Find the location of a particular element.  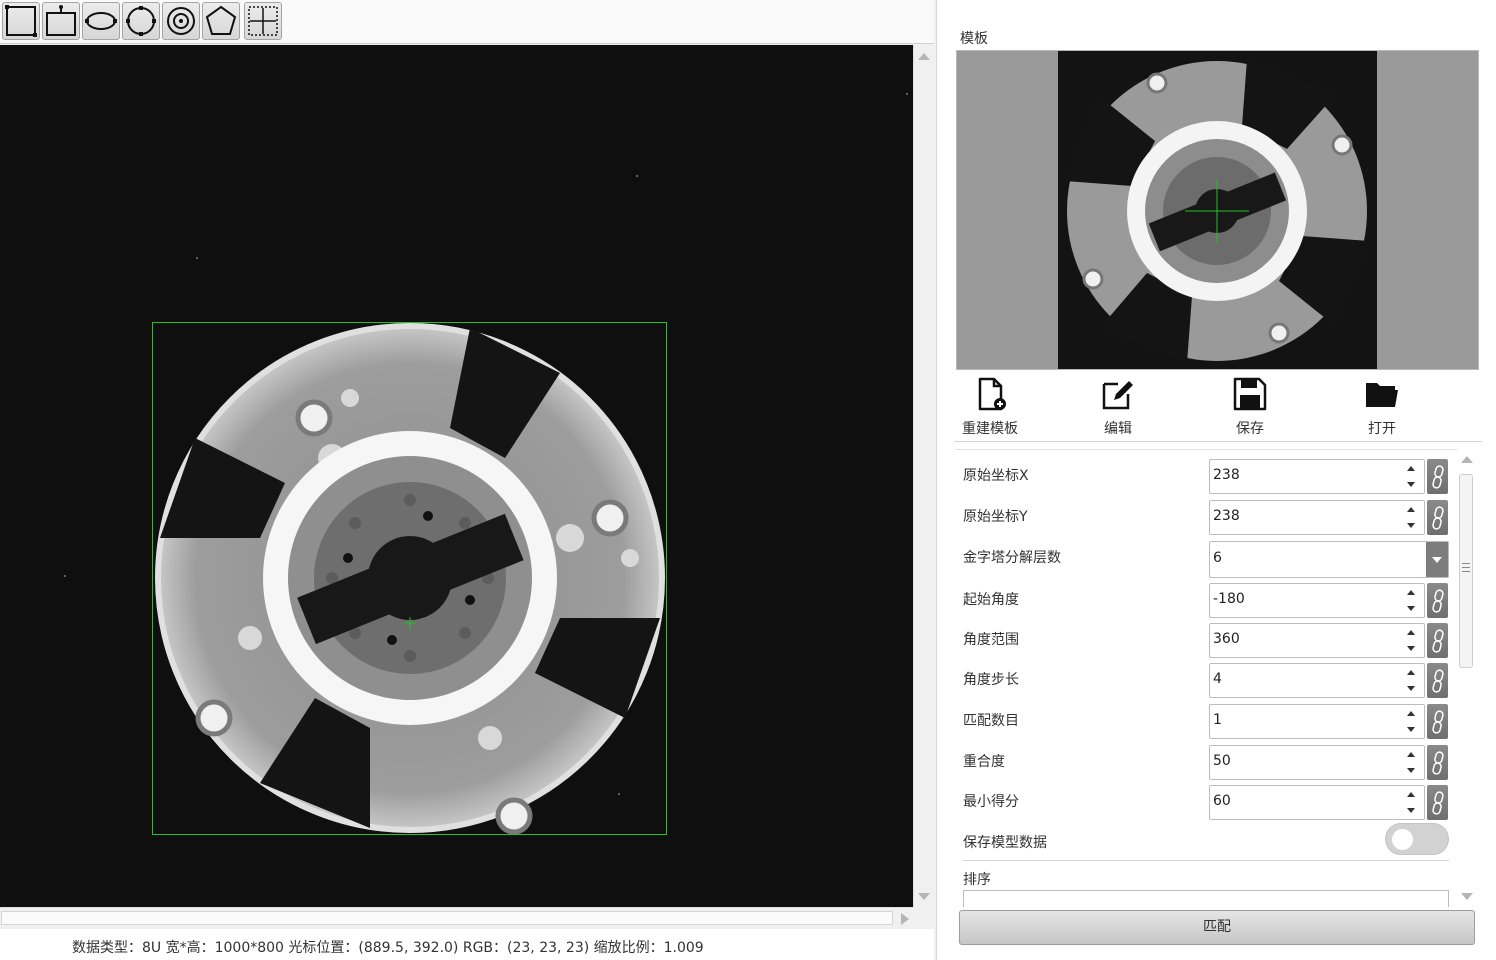

combo-value: 6 is located at coordinates (1217, 558).